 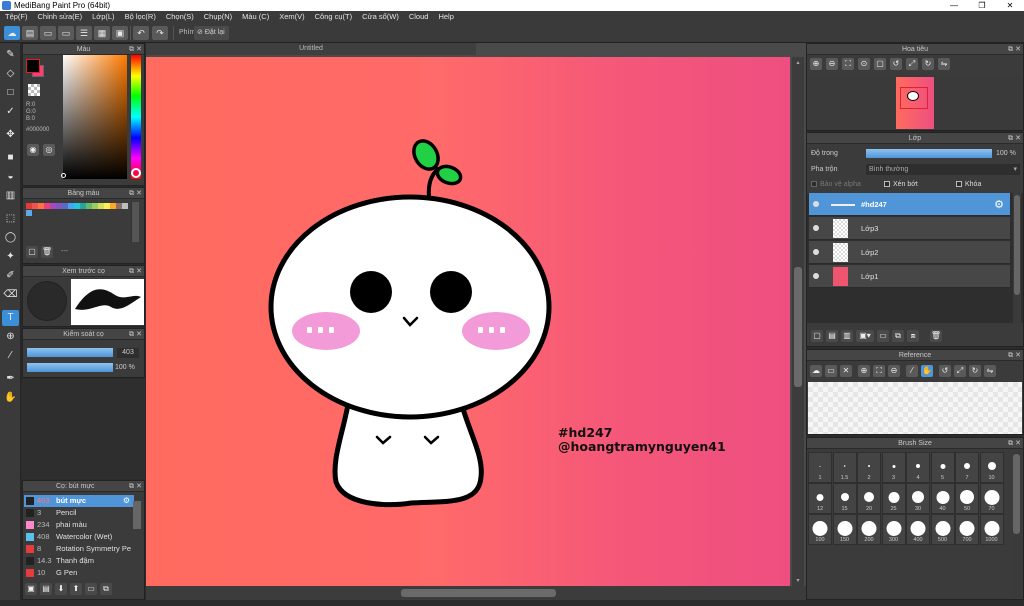 I want to click on redo-icon: ↷, so click(x=160, y=33).